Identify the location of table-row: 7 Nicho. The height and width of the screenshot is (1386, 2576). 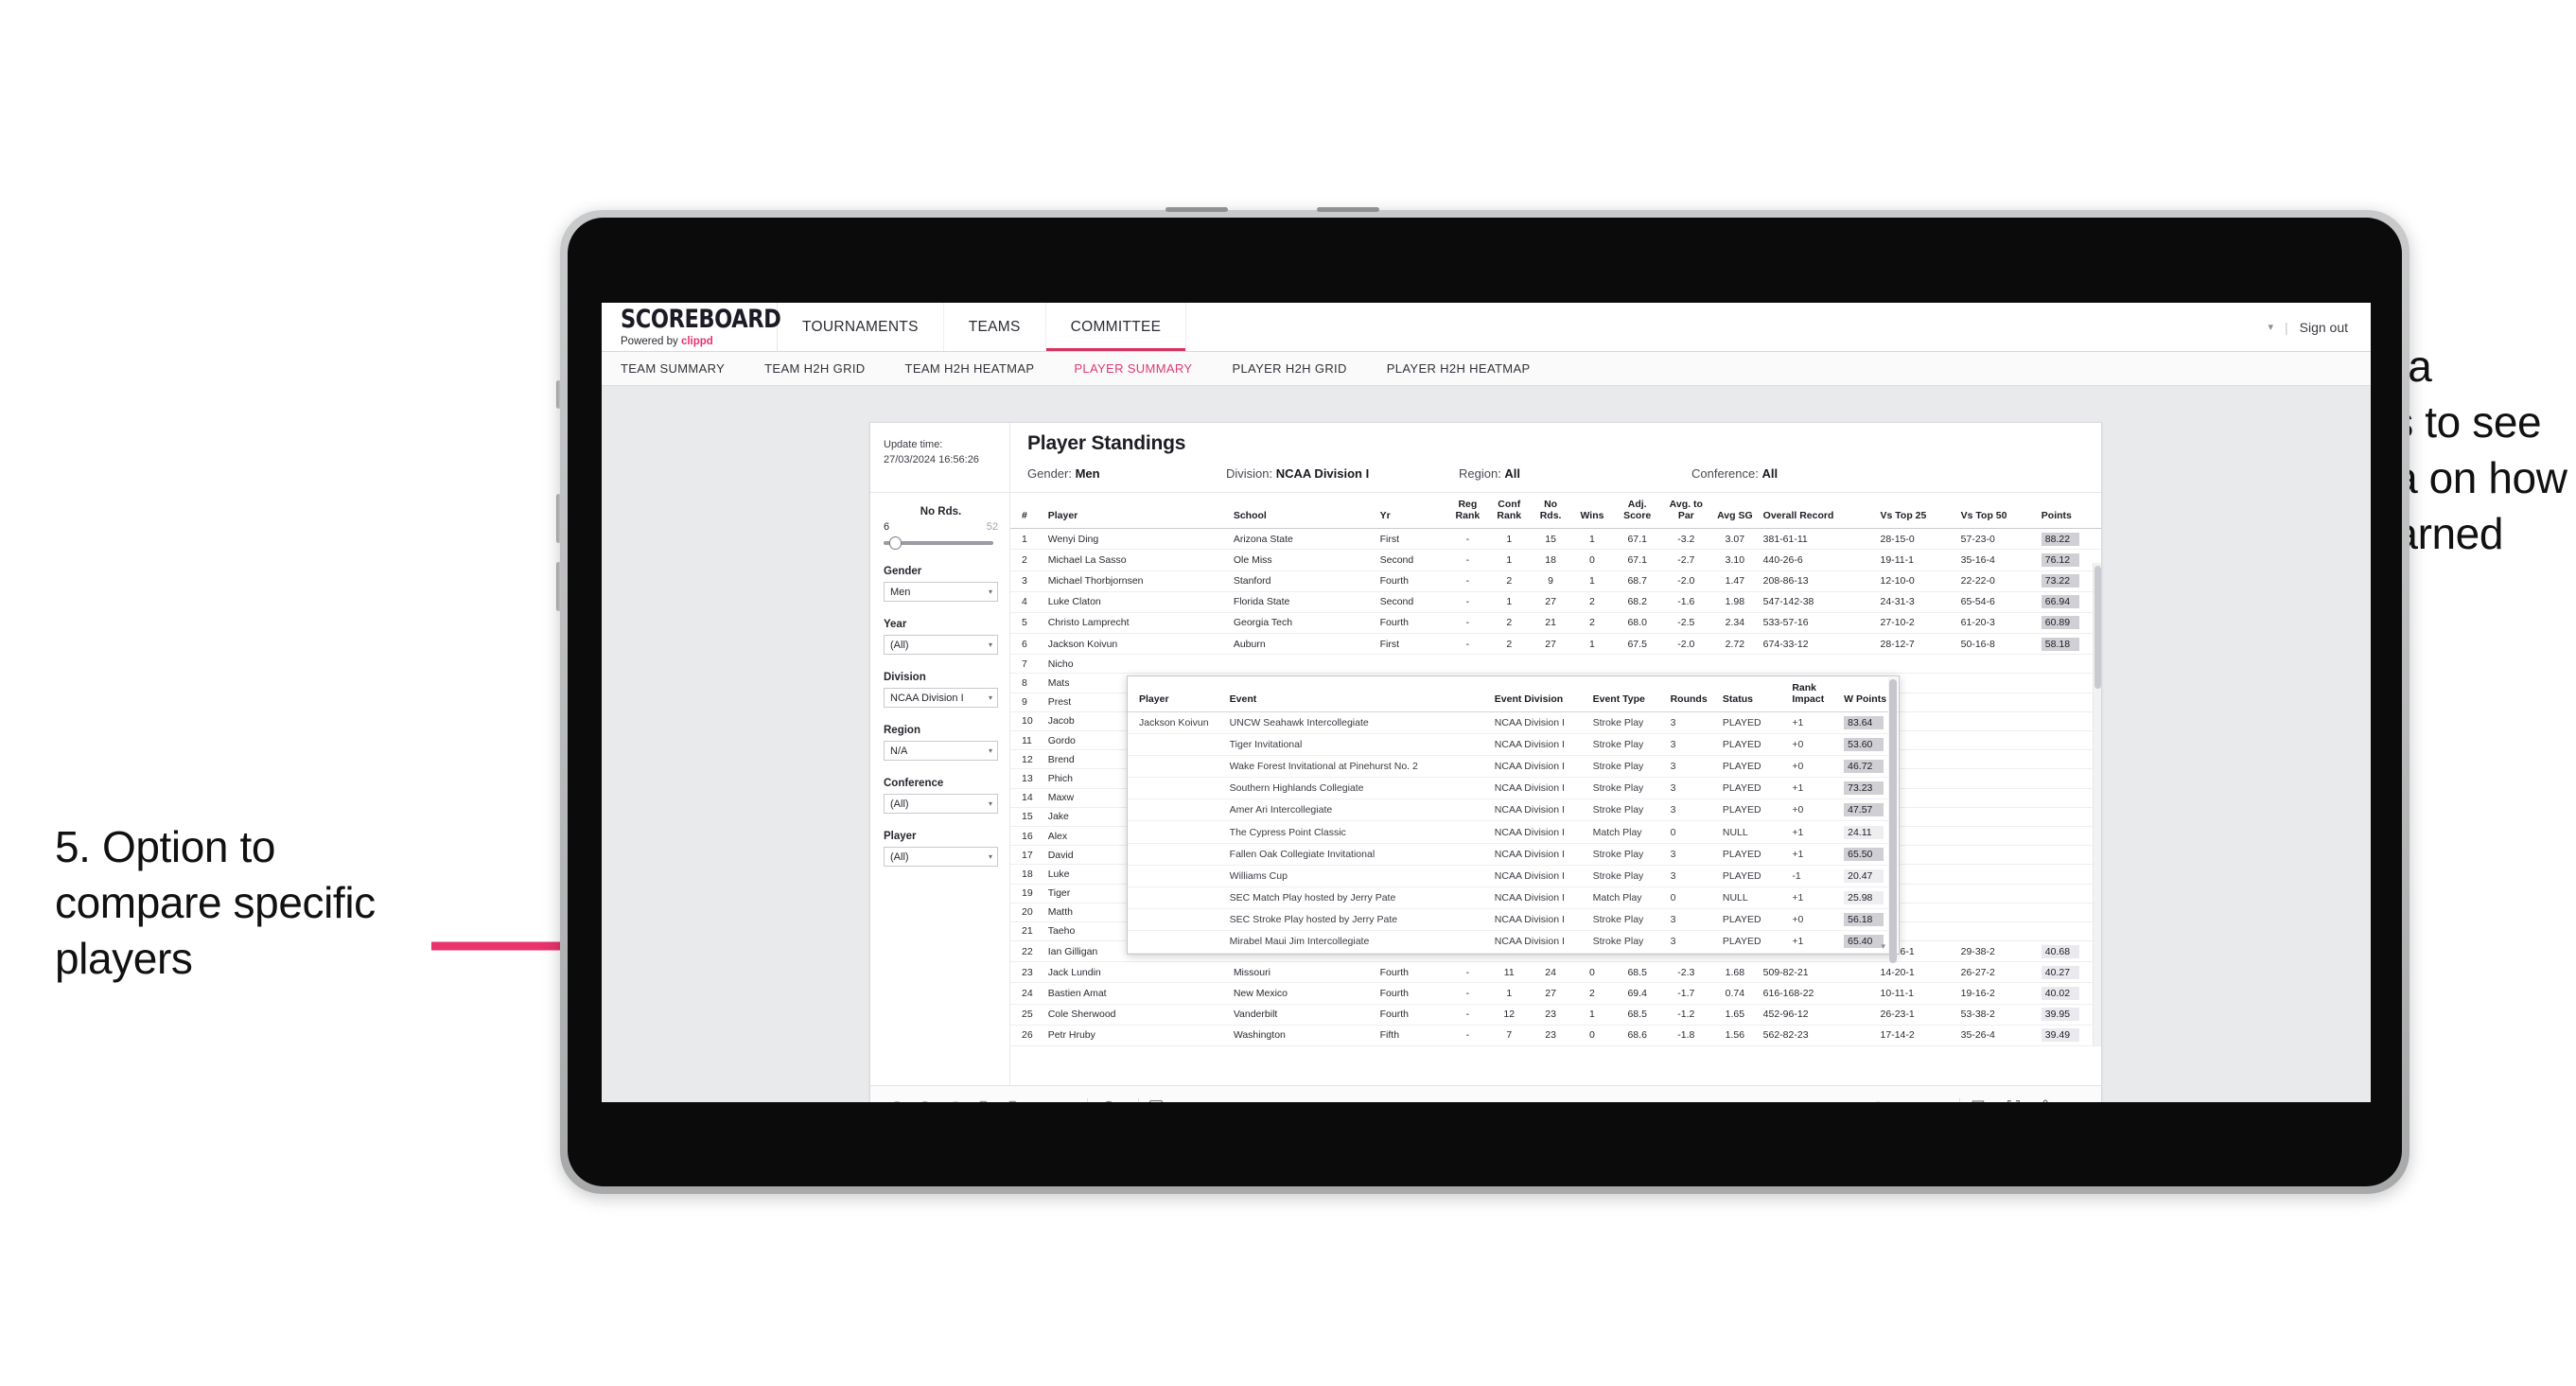
(1555, 664).